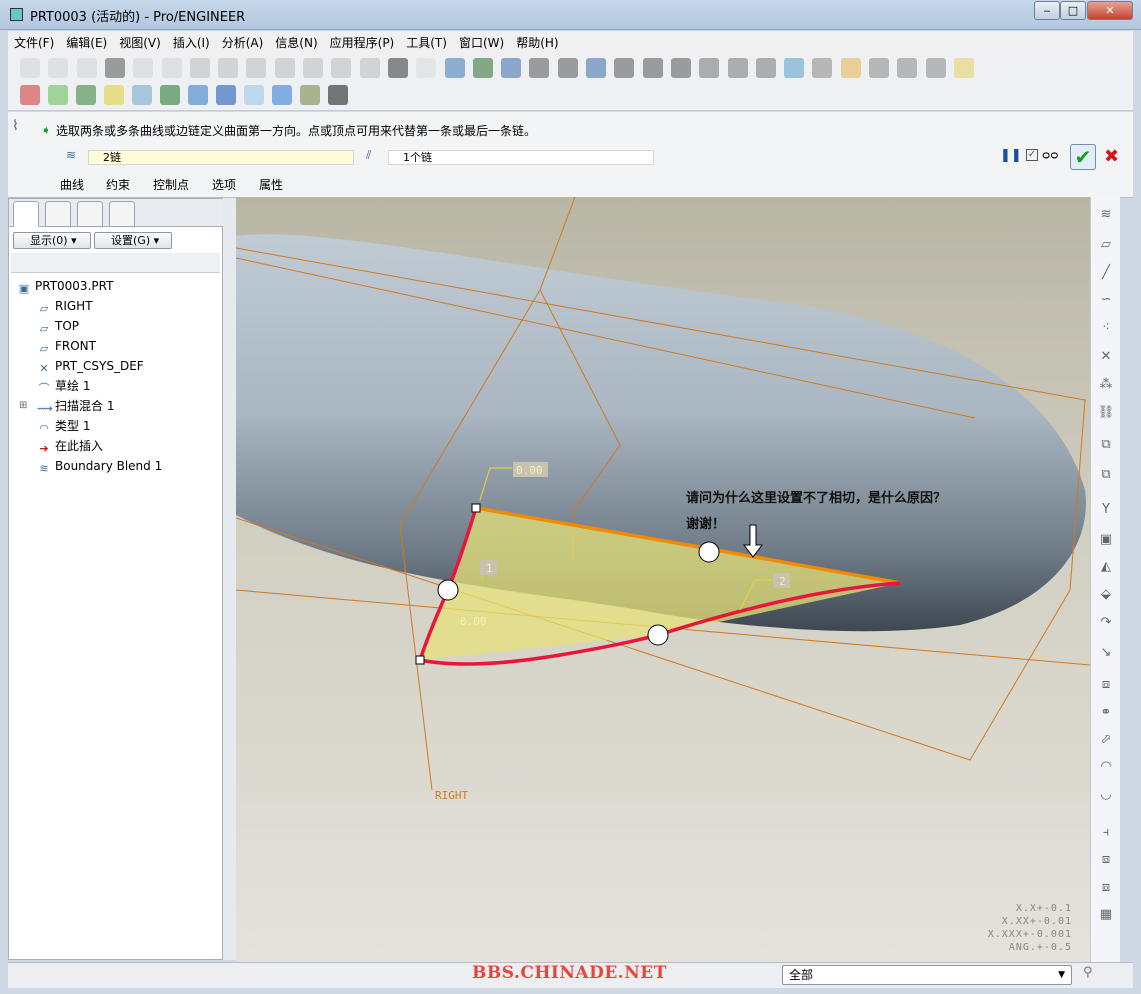  What do you see at coordinates (1106, 685) in the screenshot?
I see `shell-icon: ⧈` at bounding box center [1106, 685].